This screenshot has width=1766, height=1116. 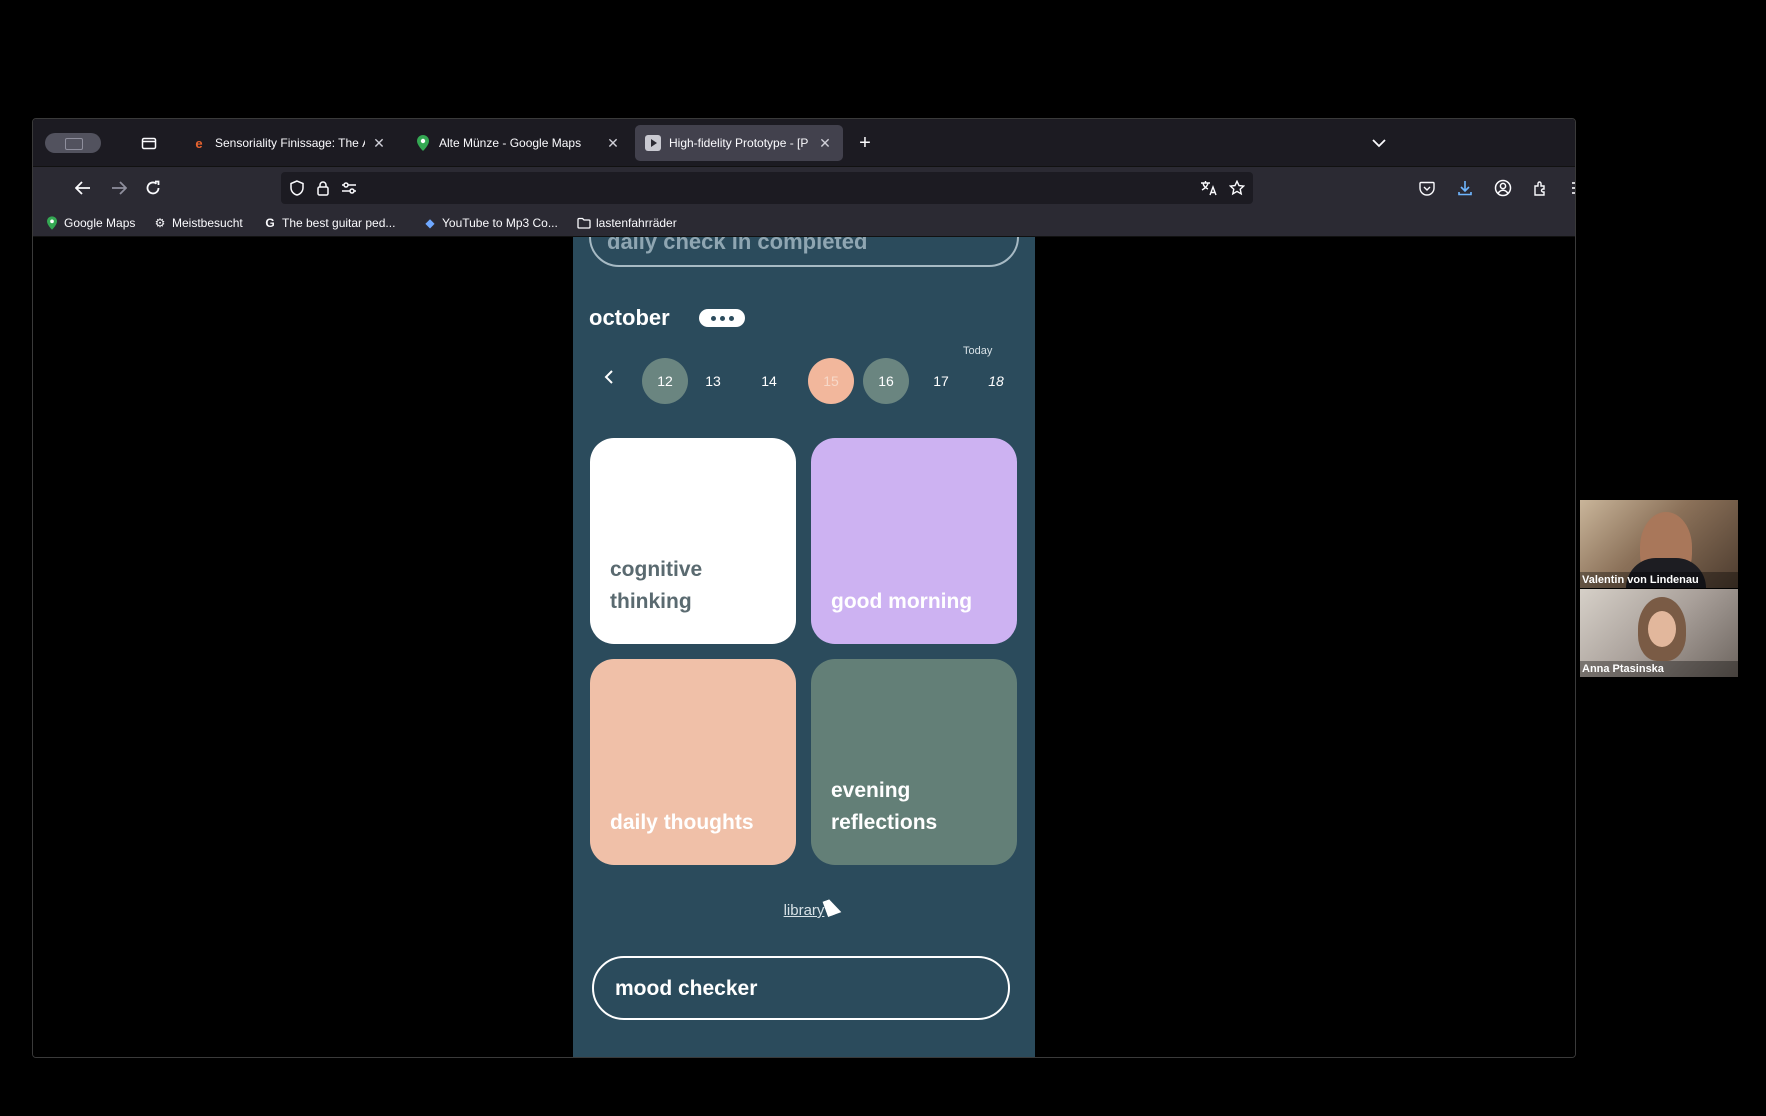 I want to click on daily-check-in-banner: daily check in completed, so click(x=804, y=252).